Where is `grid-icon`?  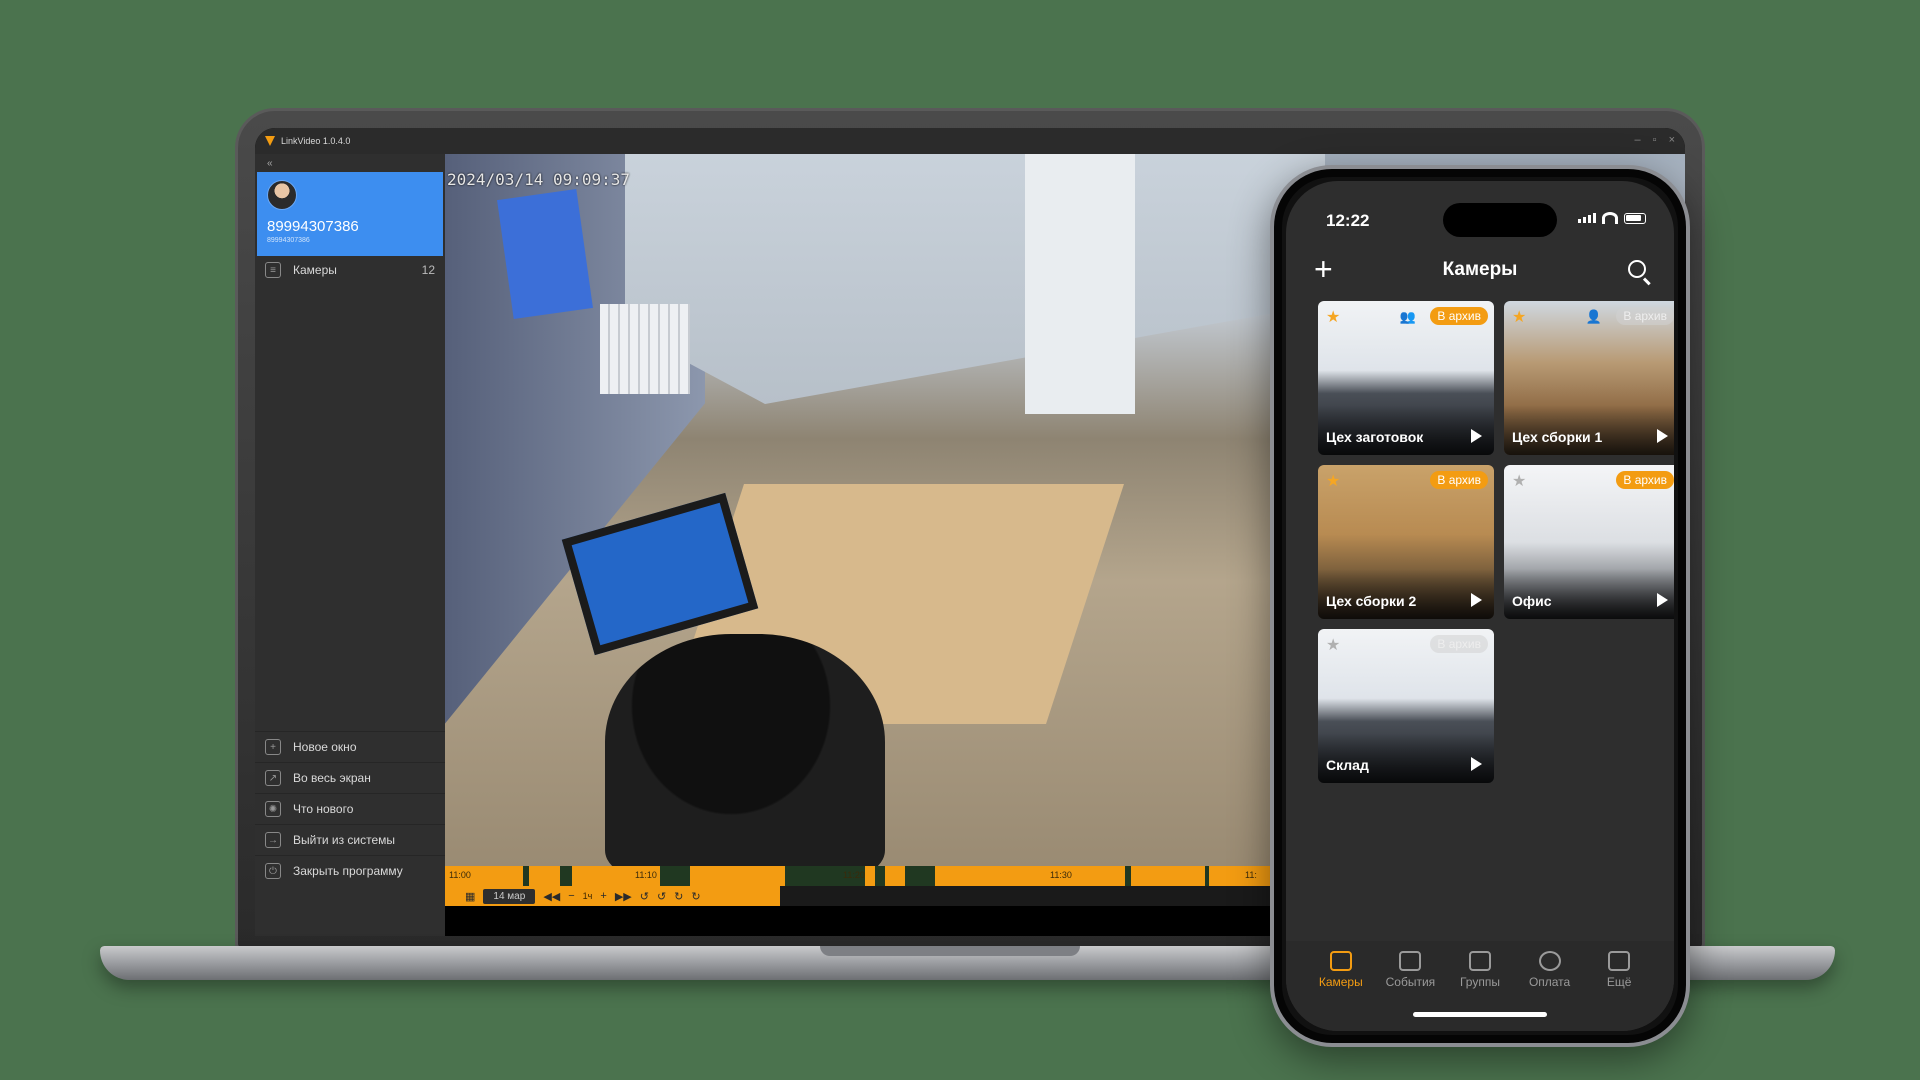 grid-icon is located at coordinates (1619, 961).